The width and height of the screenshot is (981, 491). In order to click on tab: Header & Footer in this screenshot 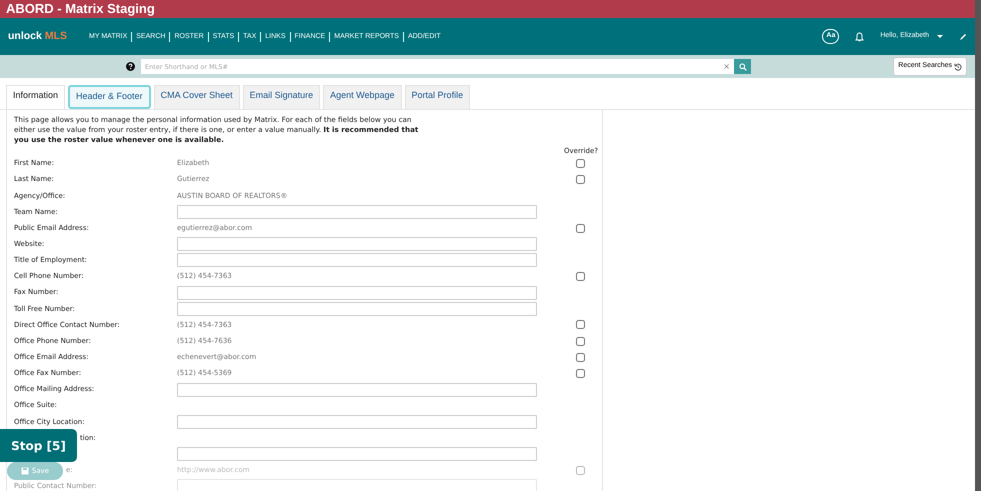, I will do `click(109, 96)`.